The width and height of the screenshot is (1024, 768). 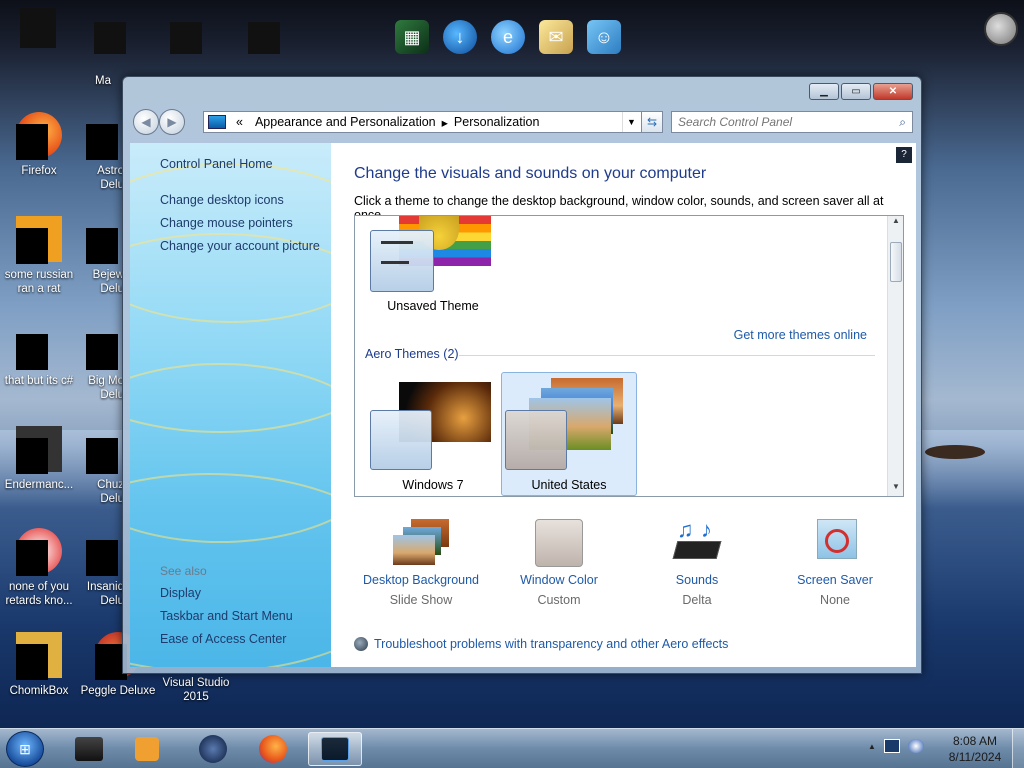 I want to click on preview-line, so click(x=395, y=262).